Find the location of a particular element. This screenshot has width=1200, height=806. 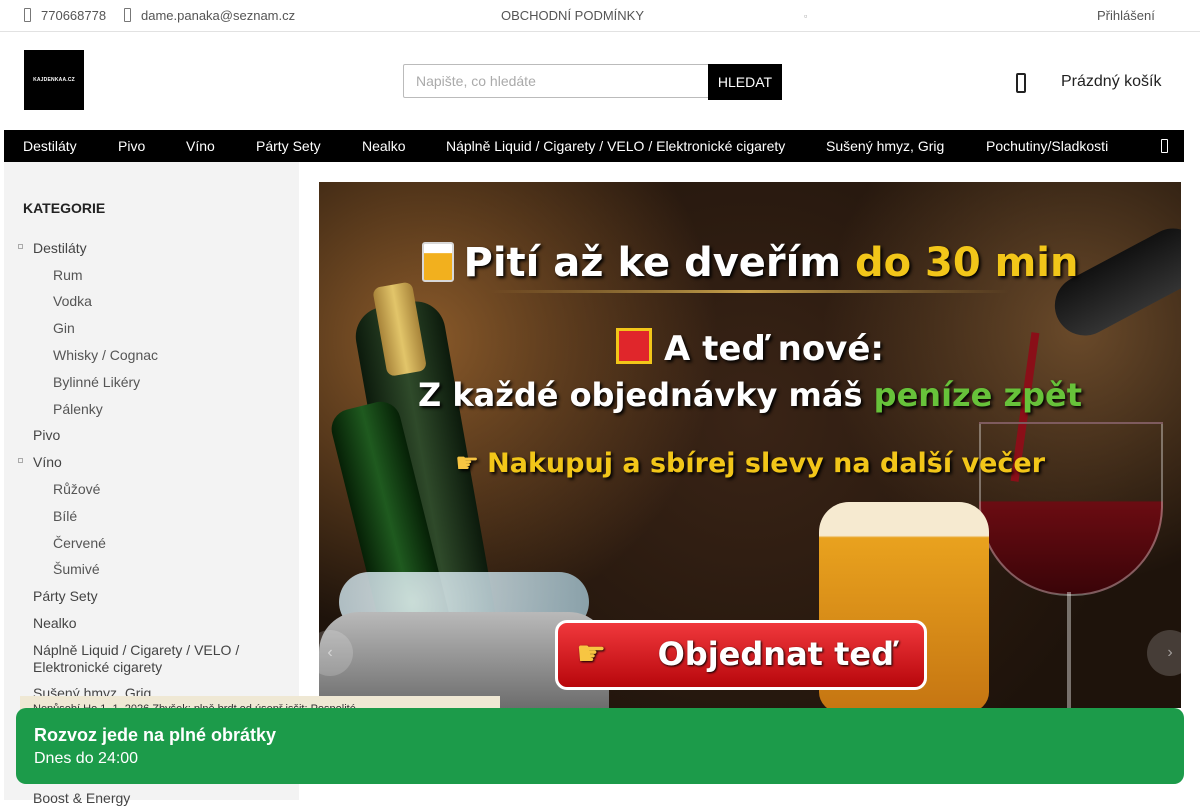

sidebar-item-rum: Rum is located at coordinates (68, 275).